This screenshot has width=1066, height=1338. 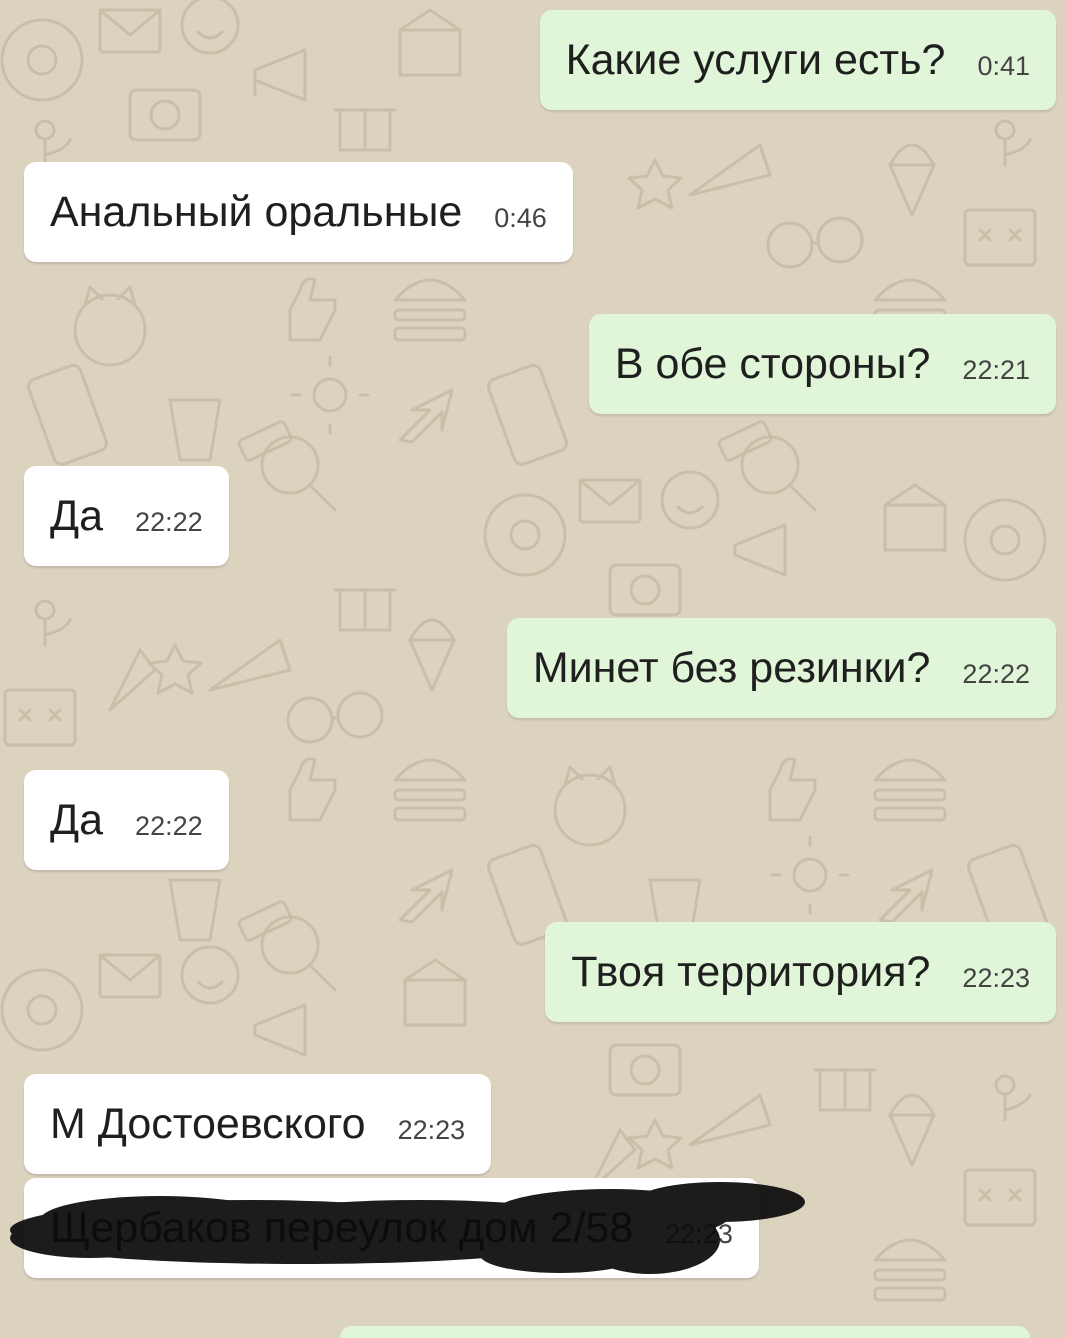 What do you see at coordinates (342, 1227) in the screenshot?
I see `message-text: Щербаков переулок дом 2/58` at bounding box center [342, 1227].